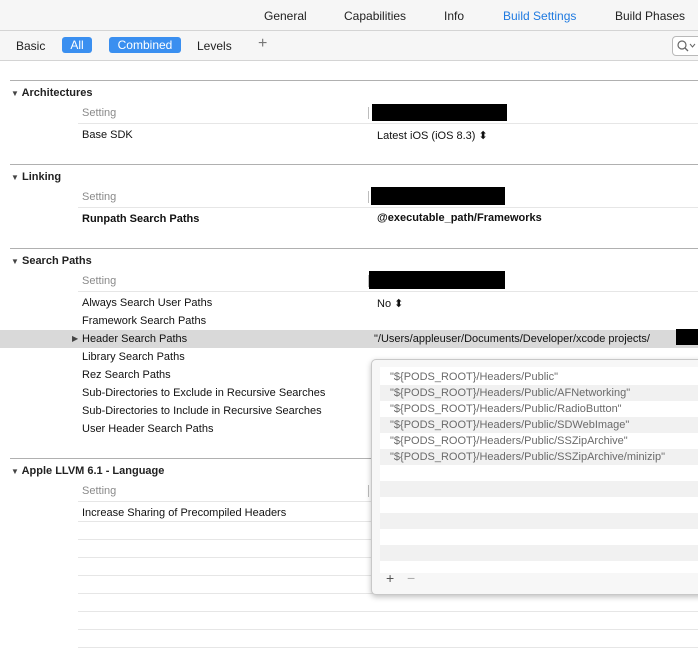 This screenshot has height=658, width=698. Describe the element at coordinates (77, 45) in the screenshot. I see `filter-all-button: All` at that location.